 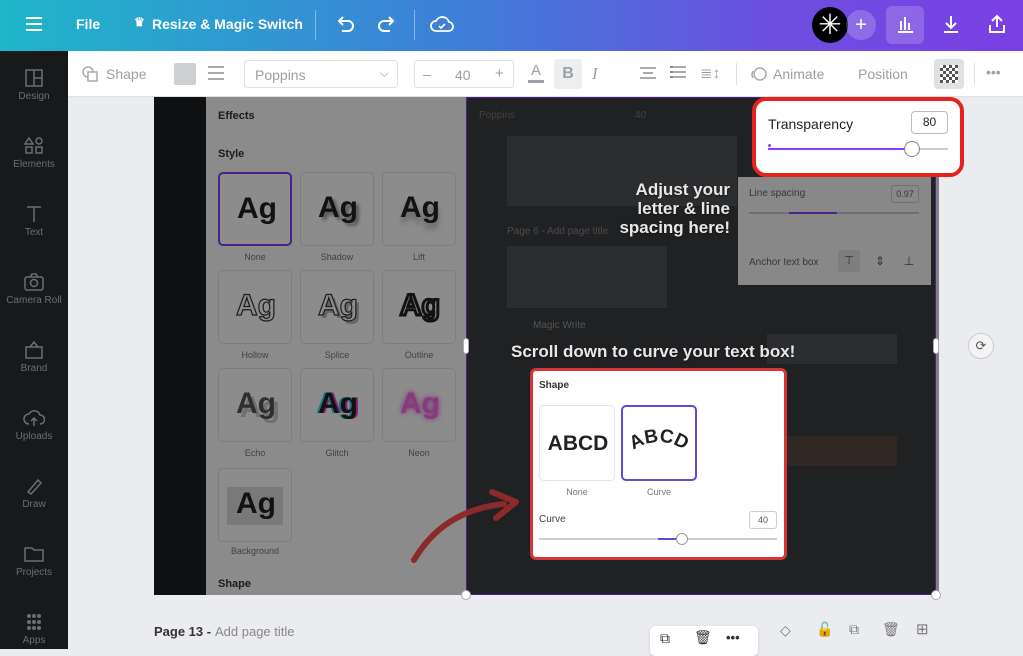 I want to click on shapes-icon, so click(x=33, y=145).